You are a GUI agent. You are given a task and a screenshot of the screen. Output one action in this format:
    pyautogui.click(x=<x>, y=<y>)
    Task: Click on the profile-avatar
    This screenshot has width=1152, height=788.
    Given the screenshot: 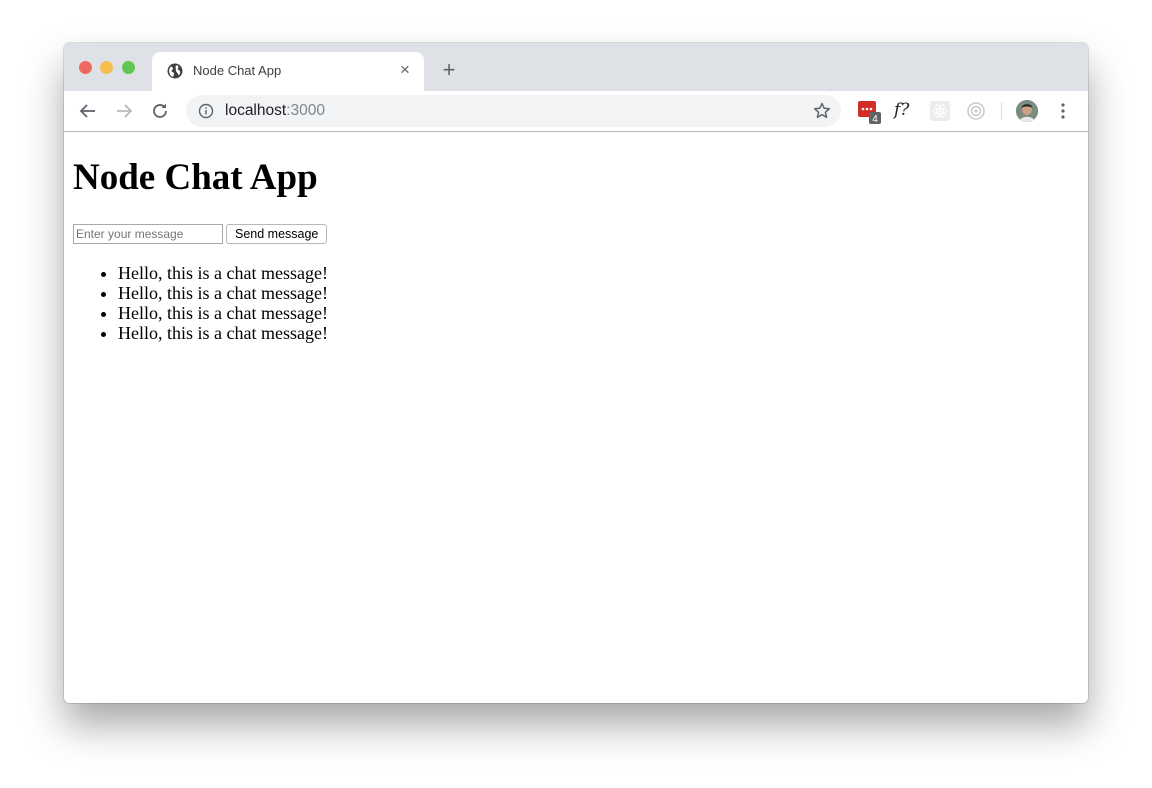 What is the action you would take?
    pyautogui.click(x=1027, y=111)
    